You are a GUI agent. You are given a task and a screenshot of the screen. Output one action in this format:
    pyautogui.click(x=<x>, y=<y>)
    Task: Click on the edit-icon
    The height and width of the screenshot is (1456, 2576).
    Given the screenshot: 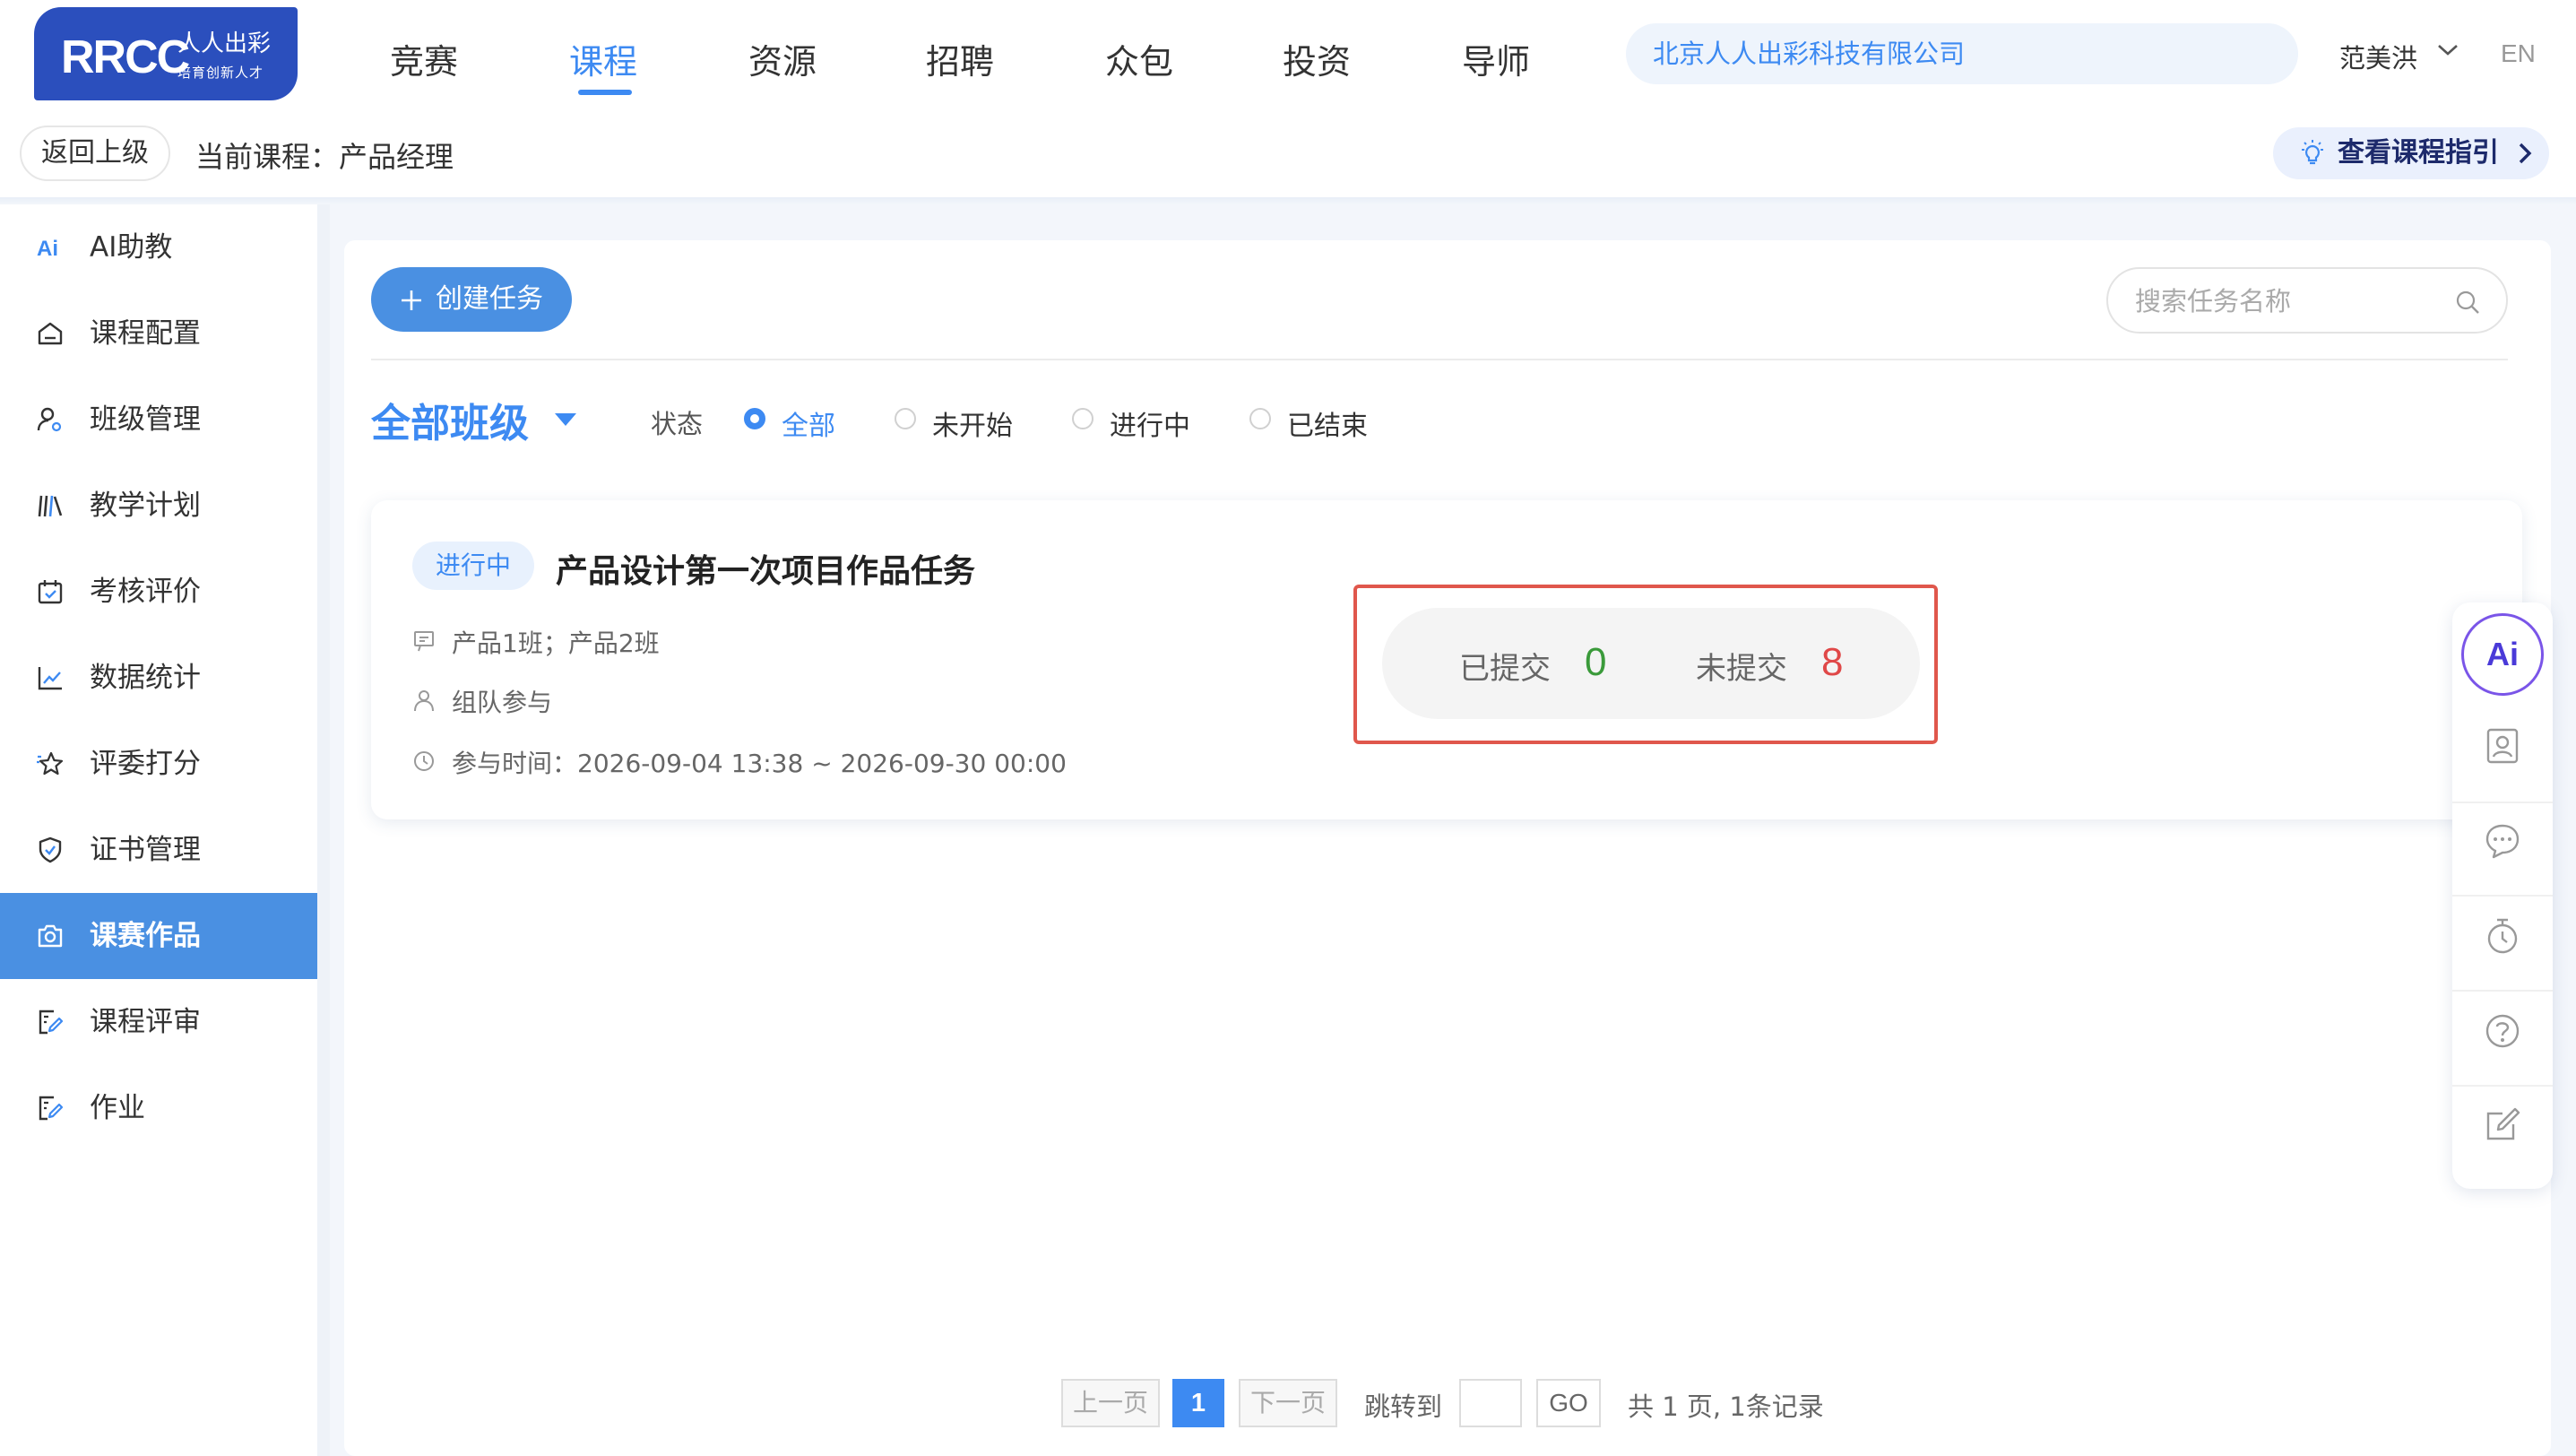 What is the action you would take?
    pyautogui.click(x=2502, y=1124)
    